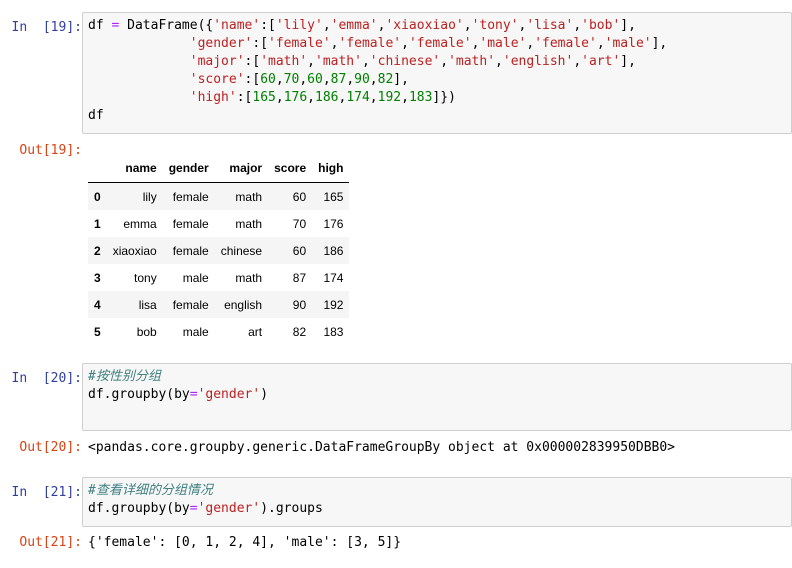  I want to click on table-row: 3 tony male math 87 174, so click(218, 277).